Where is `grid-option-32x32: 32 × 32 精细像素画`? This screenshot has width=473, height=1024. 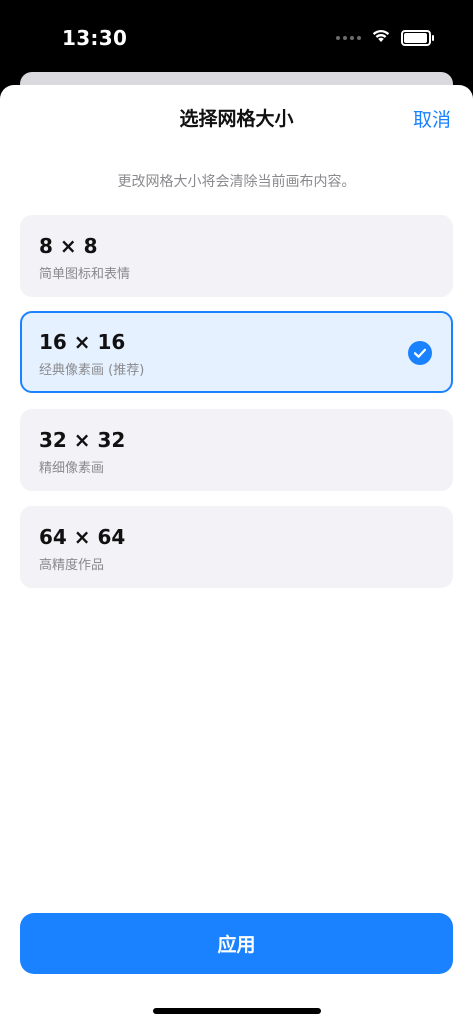 grid-option-32x32: 32 × 32 精细像素画 is located at coordinates (236, 450).